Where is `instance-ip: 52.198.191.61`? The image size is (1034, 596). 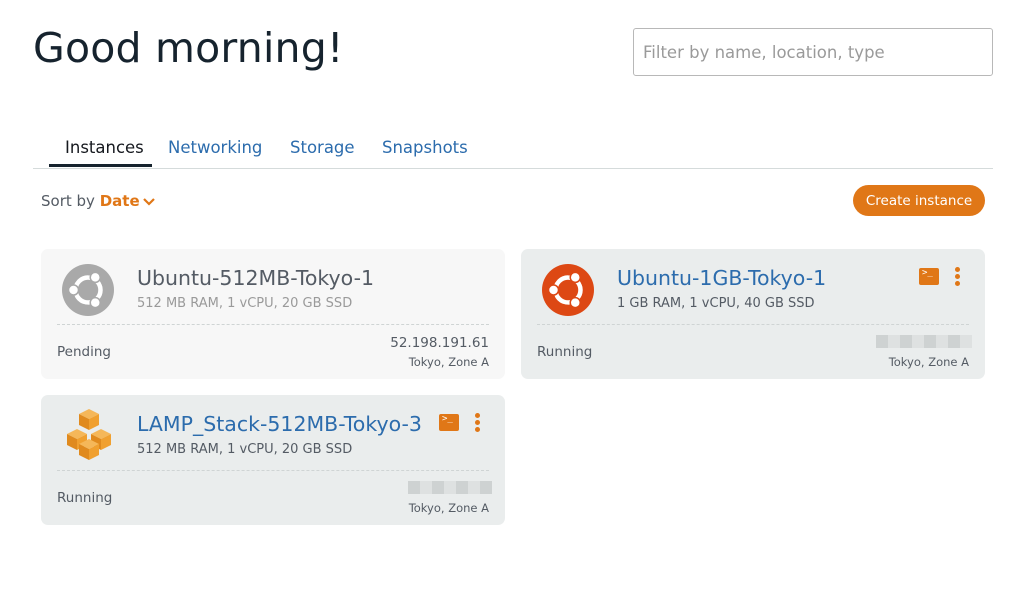 instance-ip: 52.198.191.61 is located at coordinates (439, 343).